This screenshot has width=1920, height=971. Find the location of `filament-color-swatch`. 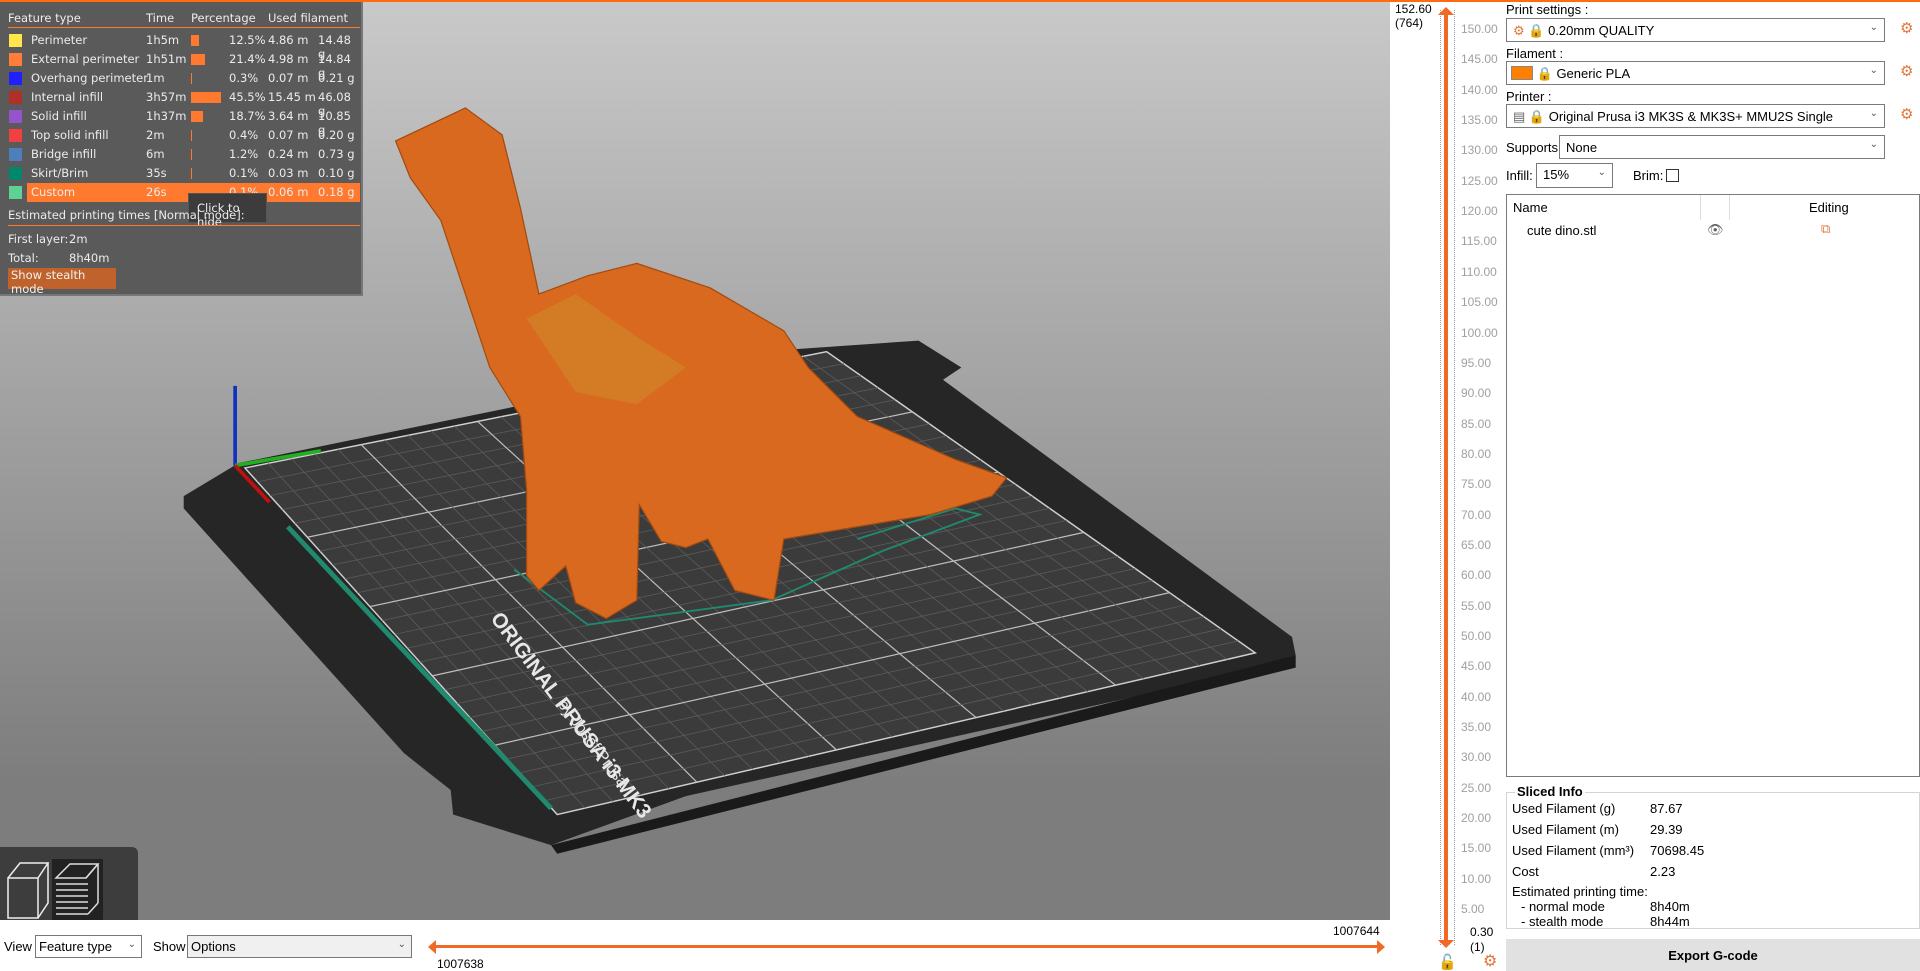

filament-color-swatch is located at coordinates (1522, 73).